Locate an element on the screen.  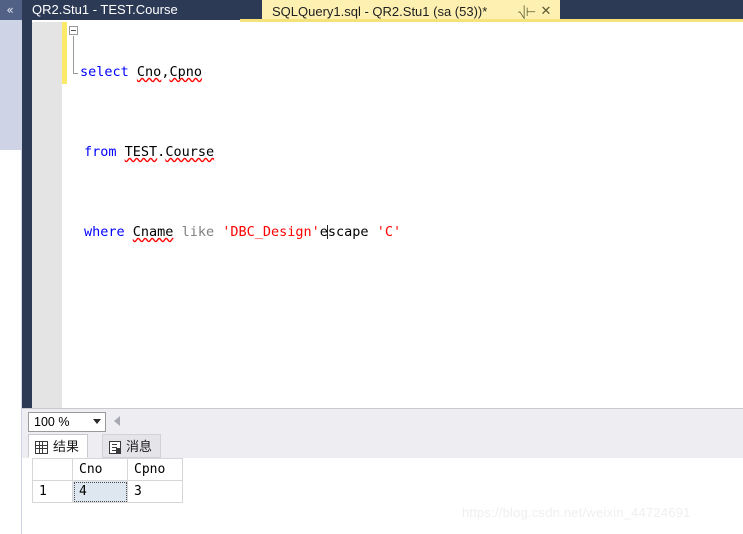
zoom-level-dropdown: 100 % is located at coordinates (67, 422).